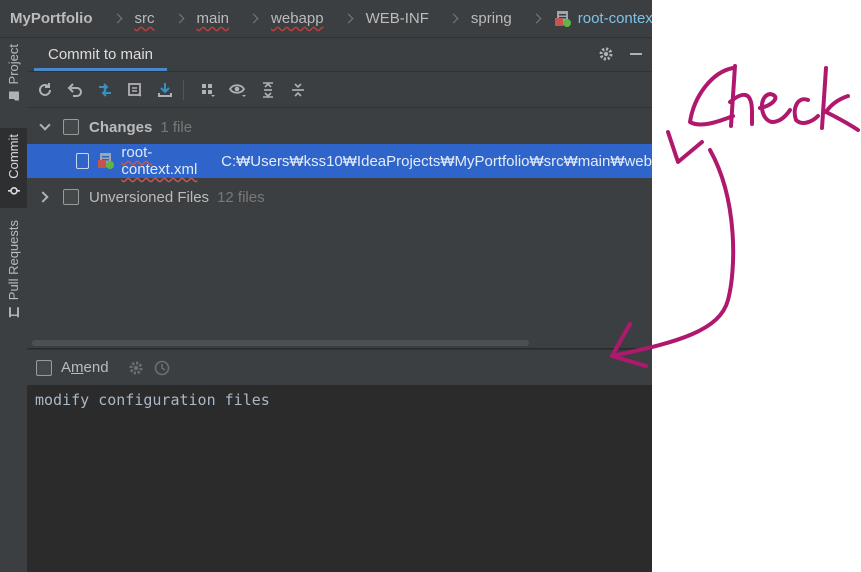 The height and width of the screenshot is (572, 861). Describe the element at coordinates (192, 18) in the screenshot. I see `breadcrumb-item-main: main` at that location.